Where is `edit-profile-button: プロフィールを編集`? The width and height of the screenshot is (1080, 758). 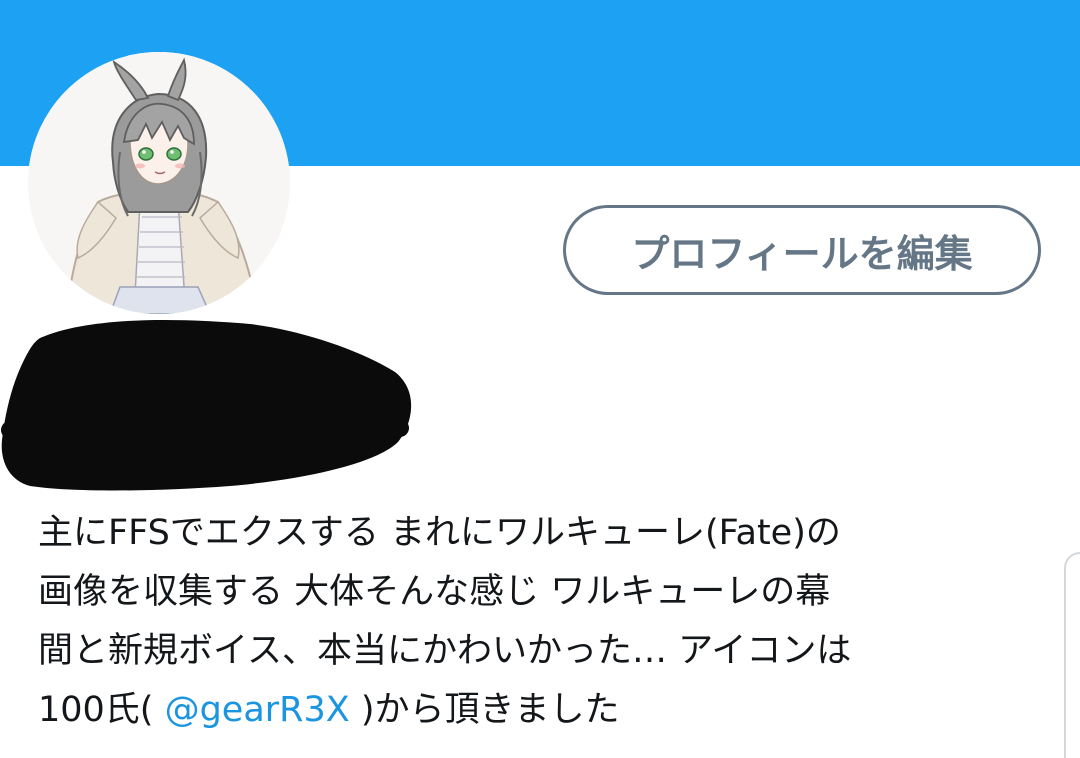 edit-profile-button: プロフィールを編集 is located at coordinates (802, 250).